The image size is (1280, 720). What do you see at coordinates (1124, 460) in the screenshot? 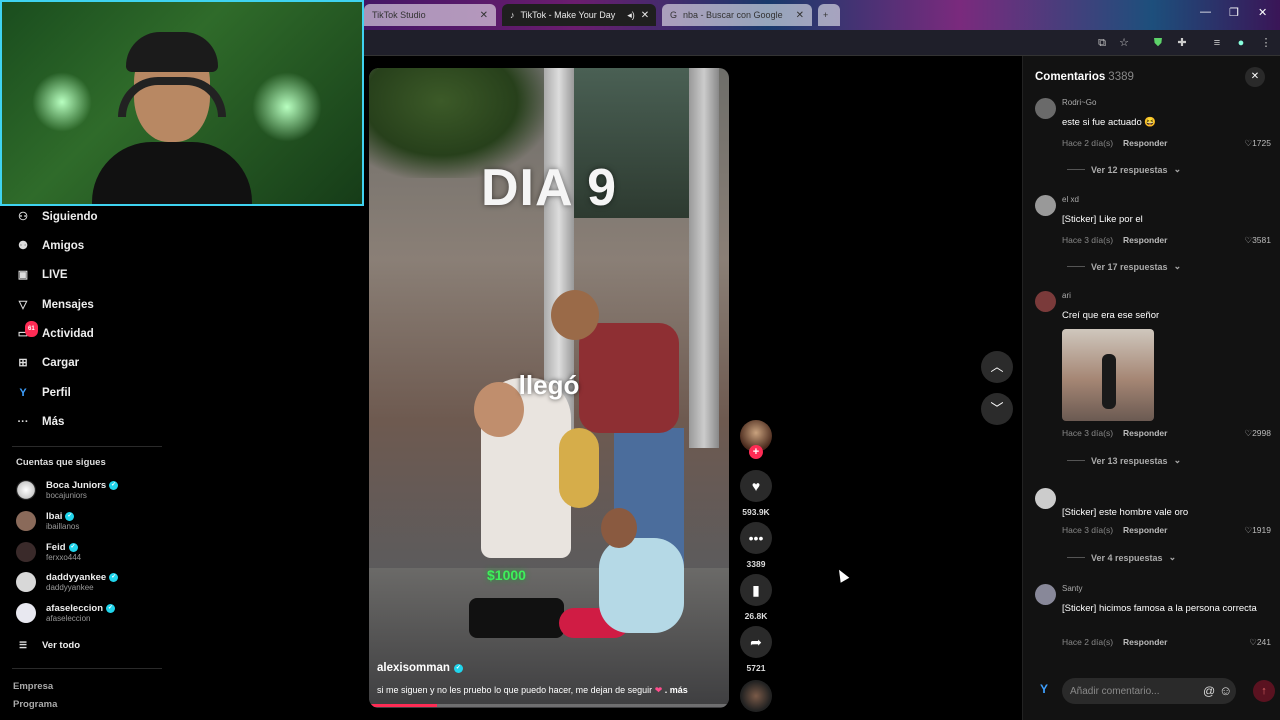
I see `view-replies-button: Ver 13 respuestas ⌄` at bounding box center [1124, 460].